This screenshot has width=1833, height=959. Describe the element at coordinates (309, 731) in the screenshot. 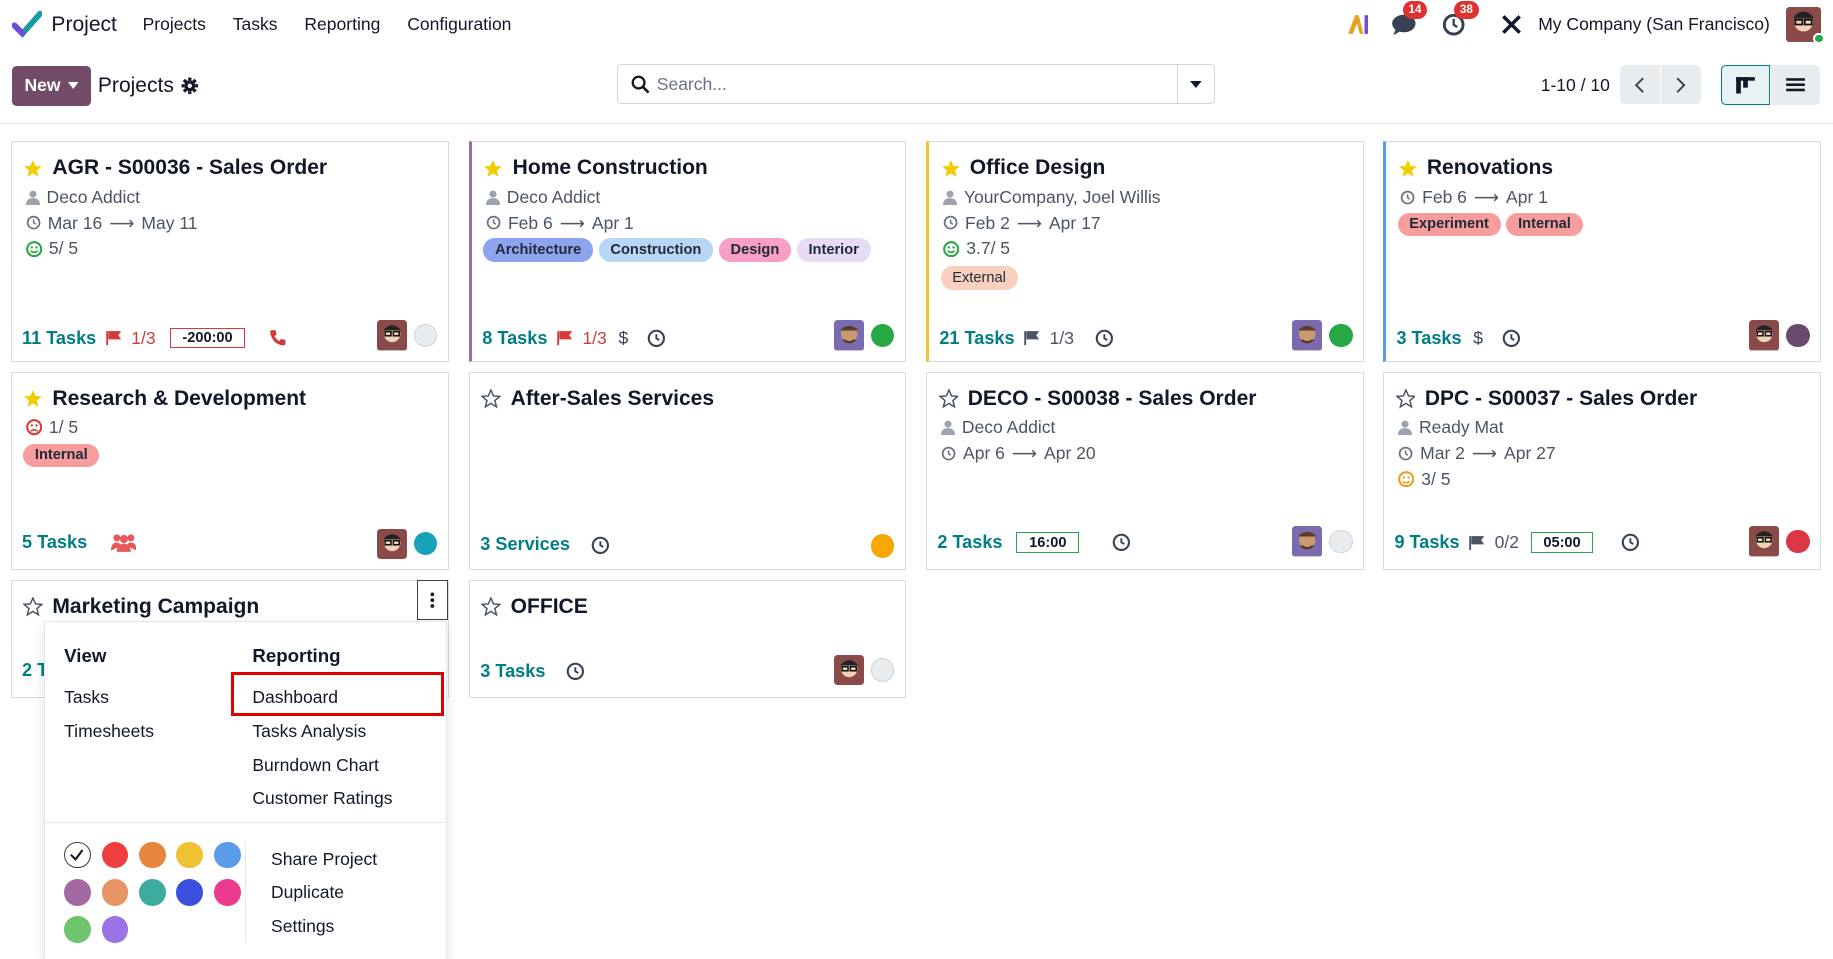

I see `tasks-analysis-item: Tasks Analysis` at that location.